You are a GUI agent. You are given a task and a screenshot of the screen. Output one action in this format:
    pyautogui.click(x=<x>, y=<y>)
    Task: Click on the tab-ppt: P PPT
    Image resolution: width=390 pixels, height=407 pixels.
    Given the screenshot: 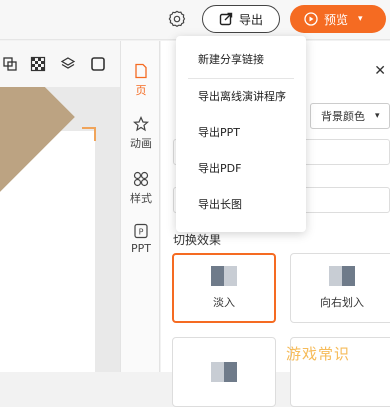 What is the action you would take?
    pyautogui.click(x=141, y=239)
    